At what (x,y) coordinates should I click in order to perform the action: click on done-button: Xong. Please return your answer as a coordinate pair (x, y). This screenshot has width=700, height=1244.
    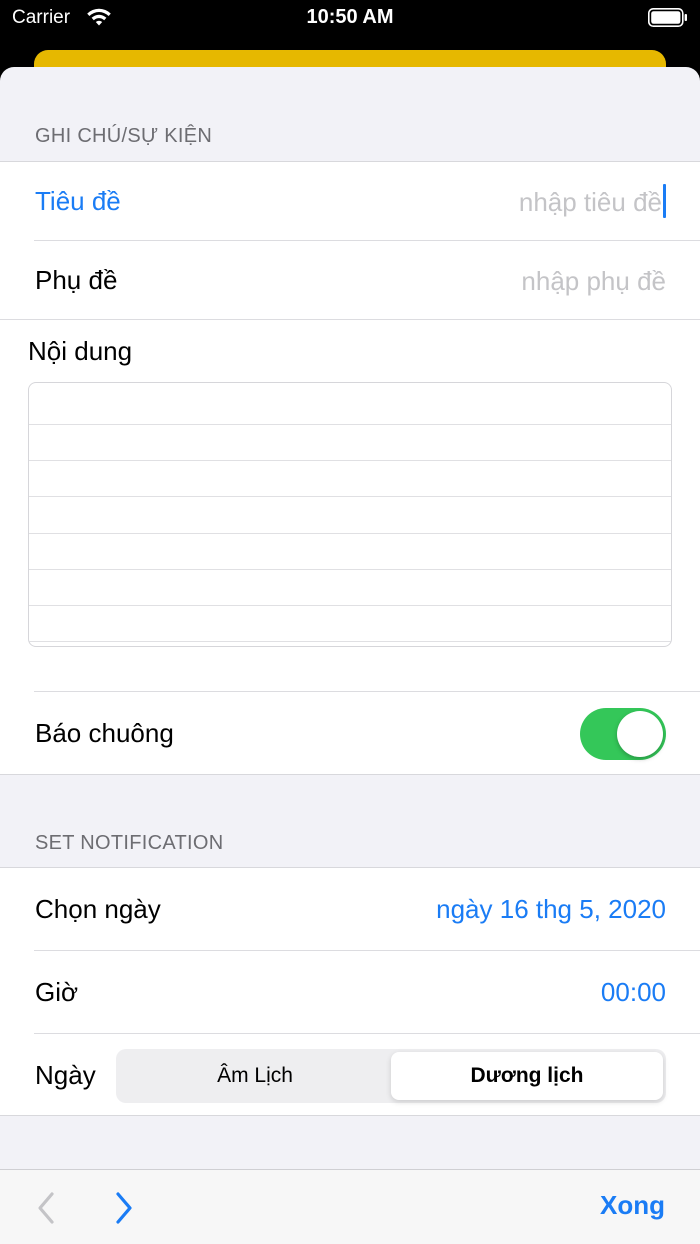
    Looking at the image, I should click on (632, 1205).